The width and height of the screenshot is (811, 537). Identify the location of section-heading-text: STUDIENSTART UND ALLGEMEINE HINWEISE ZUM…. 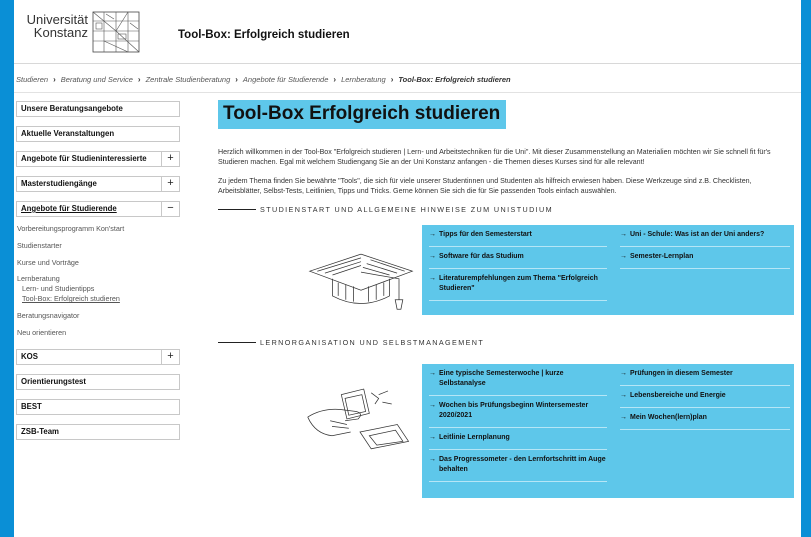
(407, 210).